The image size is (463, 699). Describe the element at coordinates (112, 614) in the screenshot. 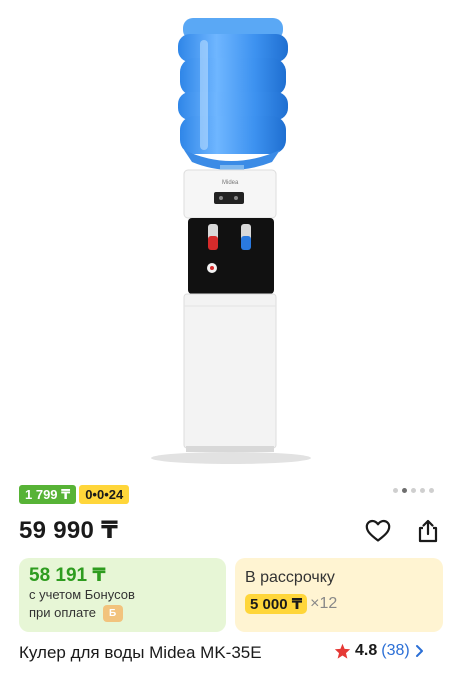

I see `bonus-icon: Б` at that location.